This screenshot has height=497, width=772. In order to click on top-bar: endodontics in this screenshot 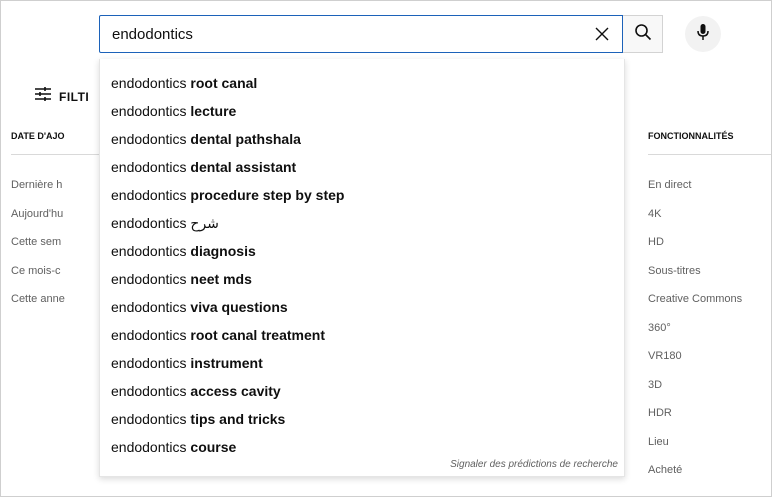, I will do `click(386, 31)`.